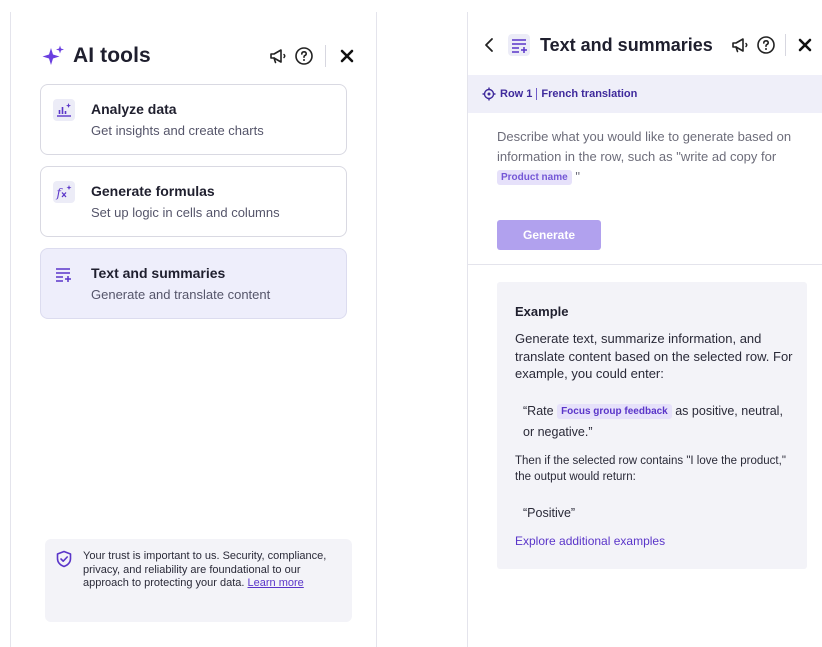  Describe the element at coordinates (549, 235) in the screenshot. I see `generate-button: Generate` at that location.